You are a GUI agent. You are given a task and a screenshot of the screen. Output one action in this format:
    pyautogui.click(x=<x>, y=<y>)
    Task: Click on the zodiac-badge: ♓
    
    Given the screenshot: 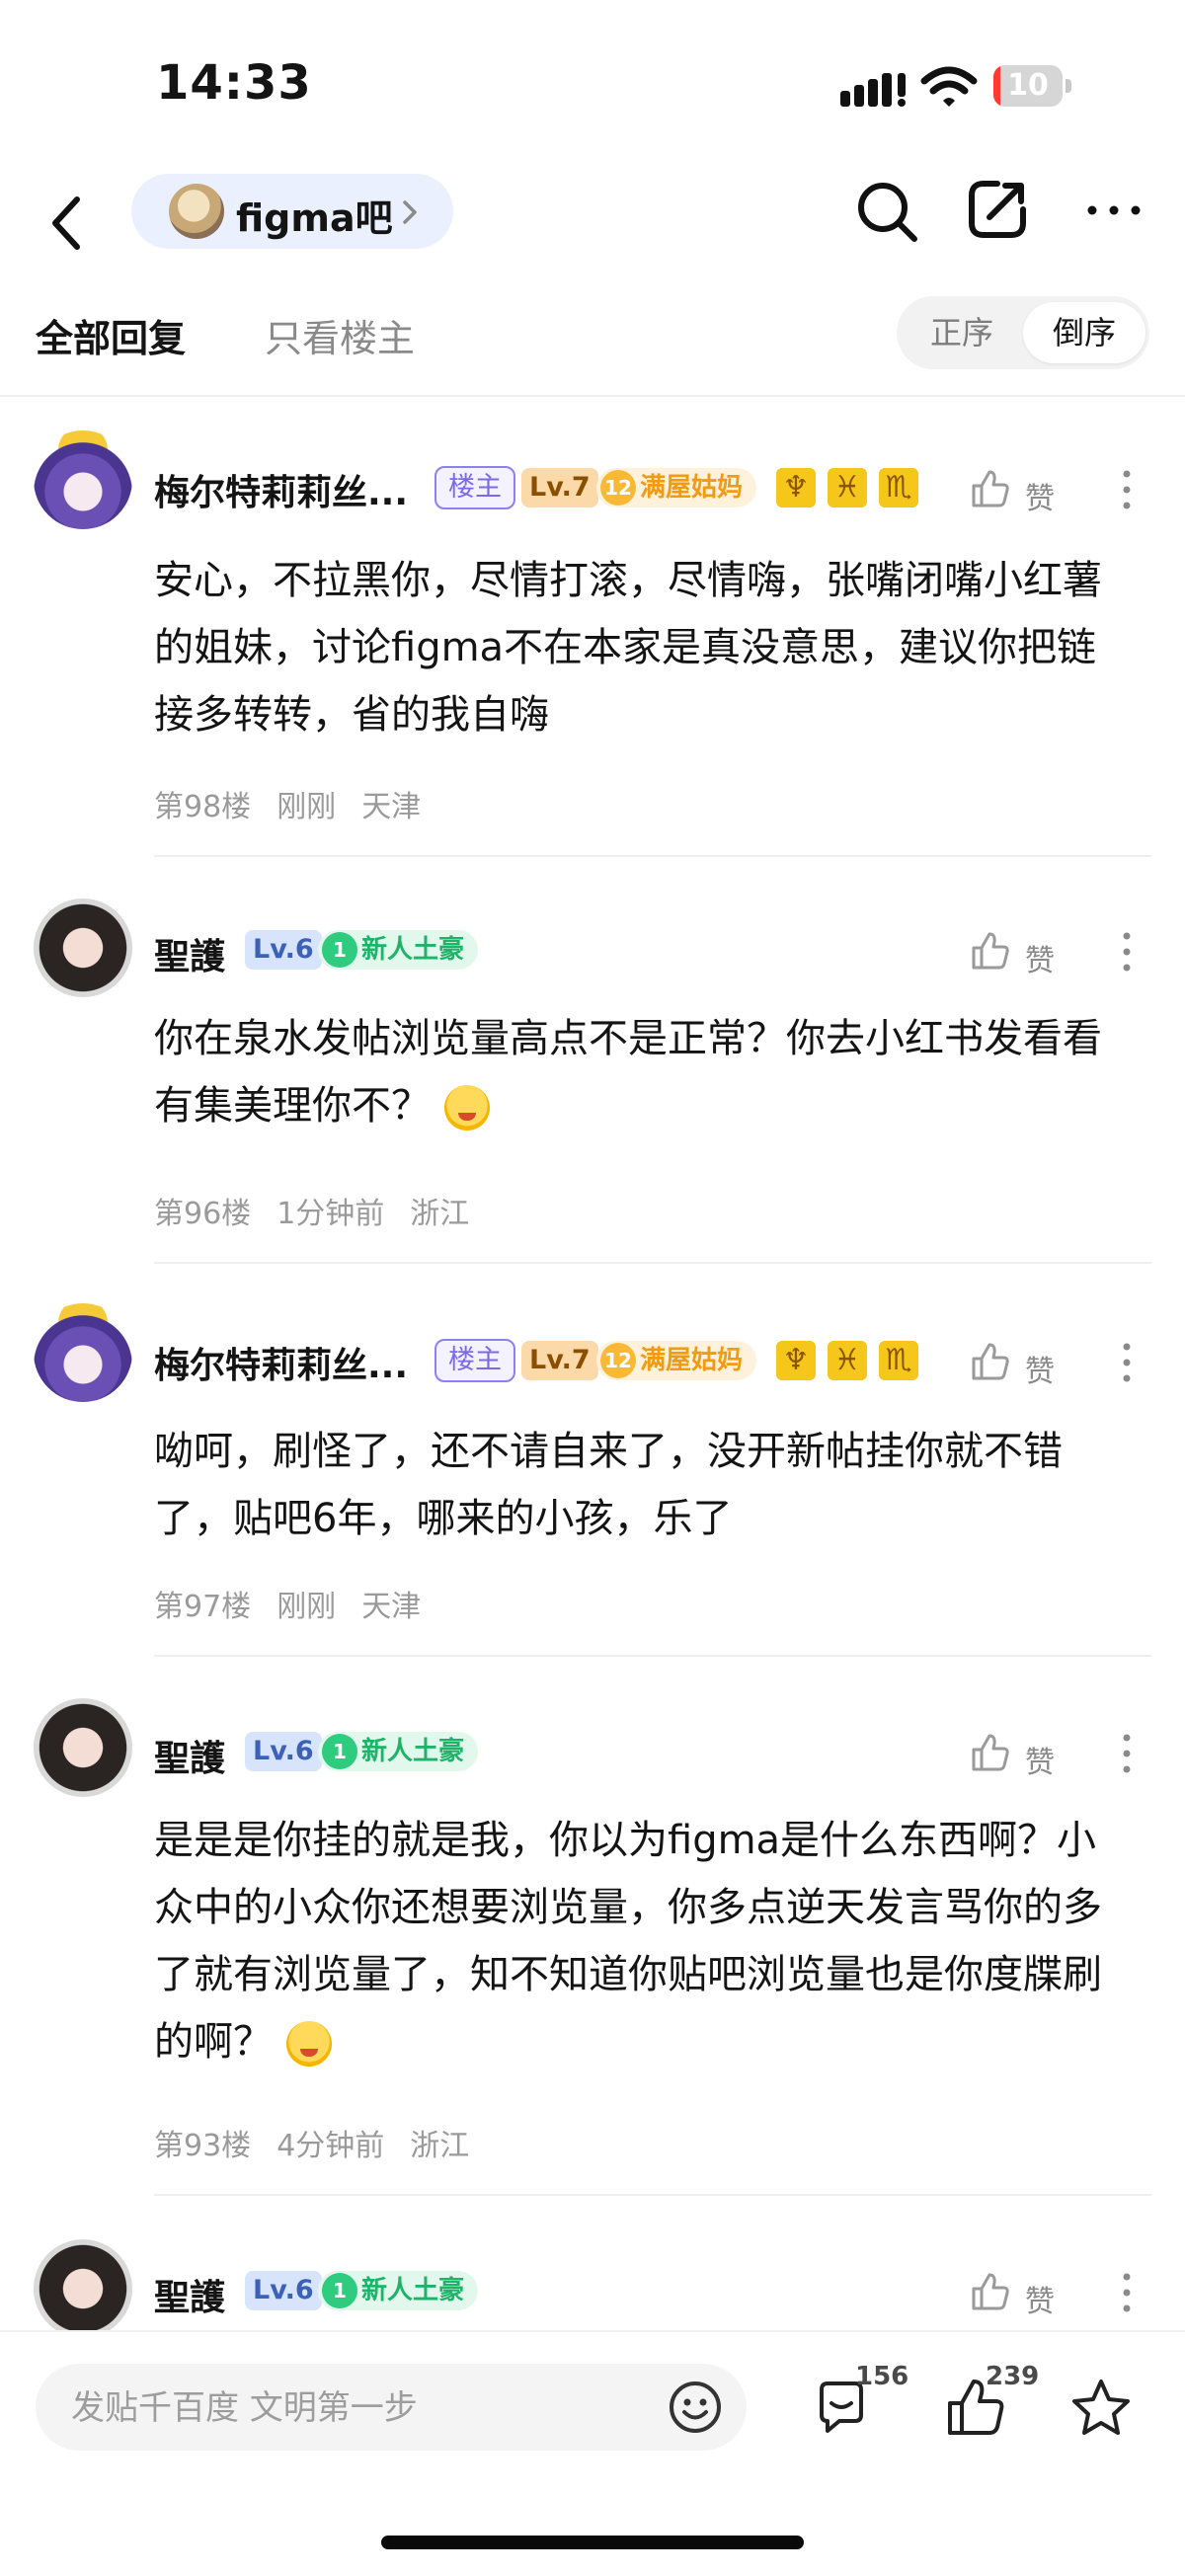 What is the action you would take?
    pyautogui.click(x=848, y=1360)
    